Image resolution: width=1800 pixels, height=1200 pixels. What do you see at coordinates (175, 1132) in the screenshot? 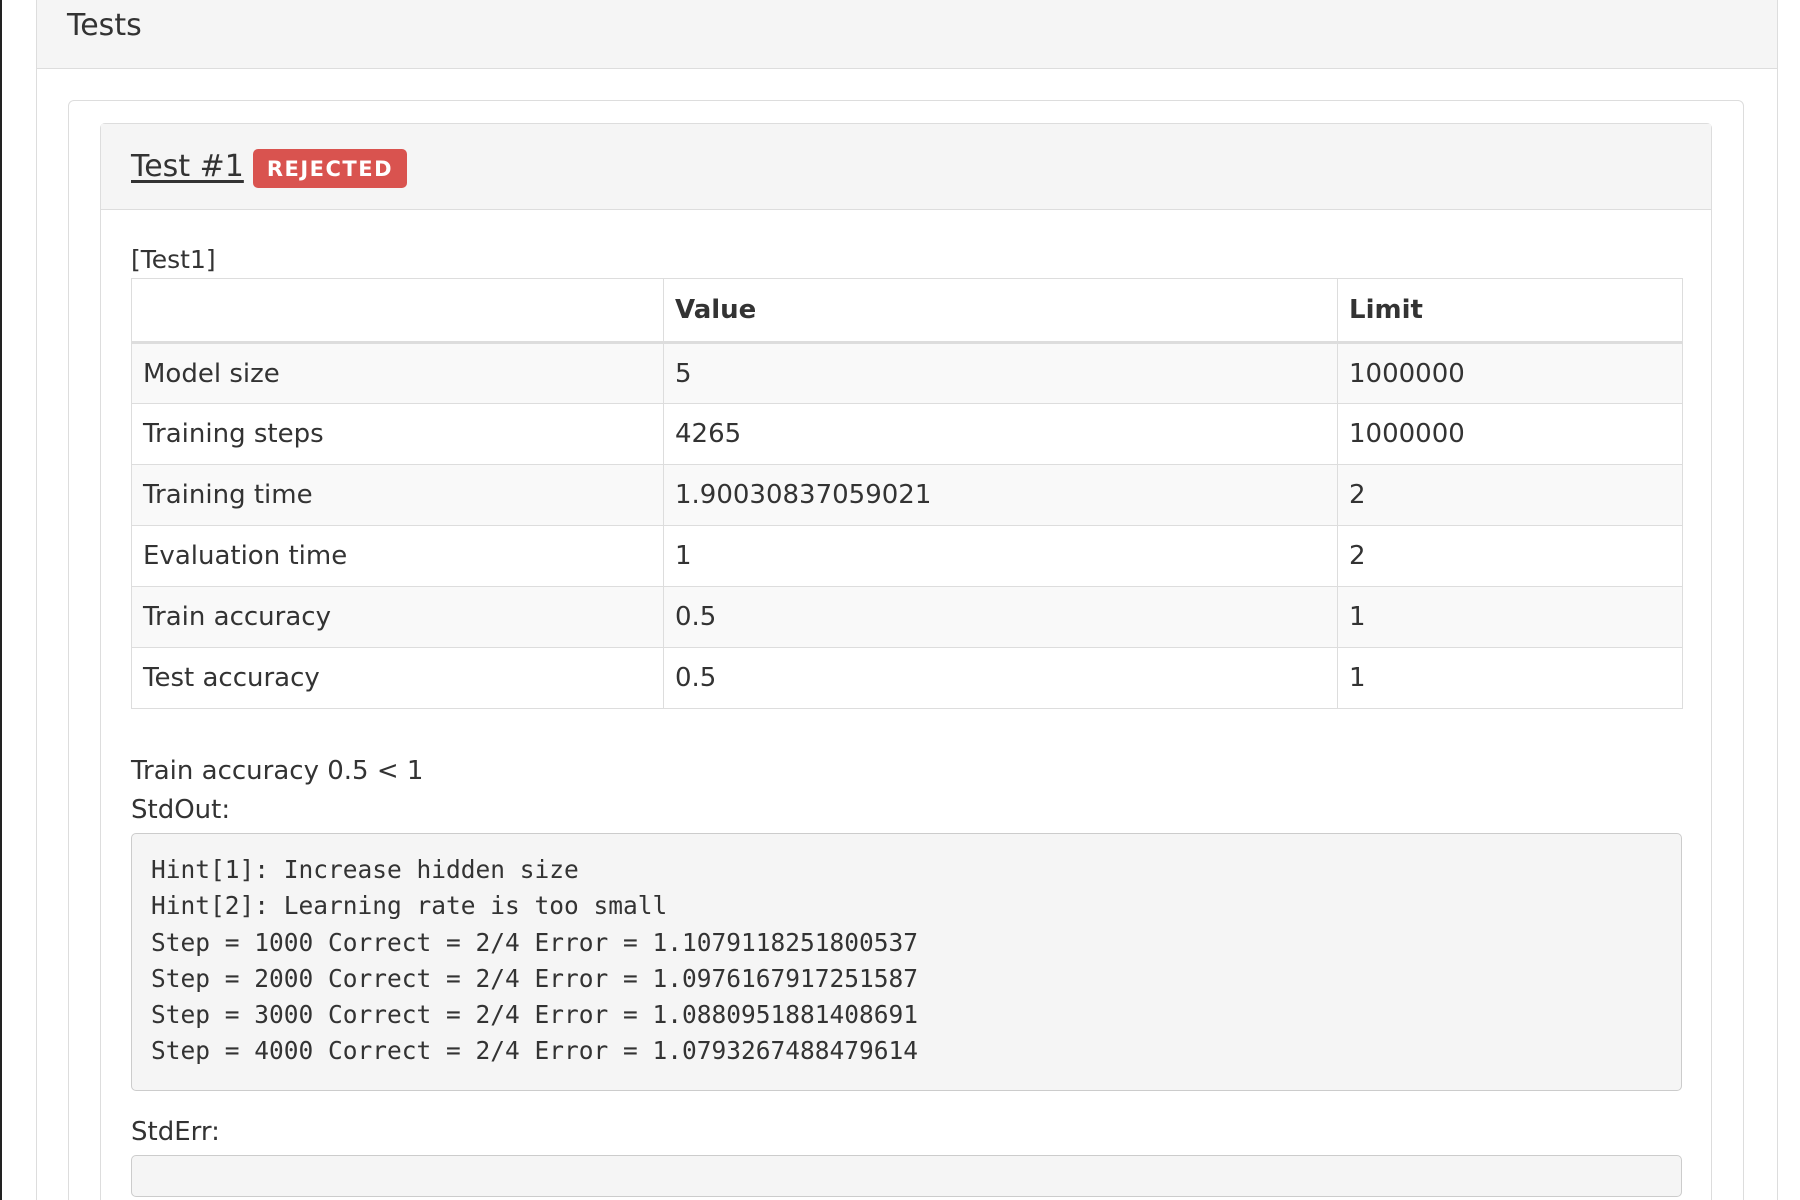
I see `stderr-label: StdErr:` at bounding box center [175, 1132].